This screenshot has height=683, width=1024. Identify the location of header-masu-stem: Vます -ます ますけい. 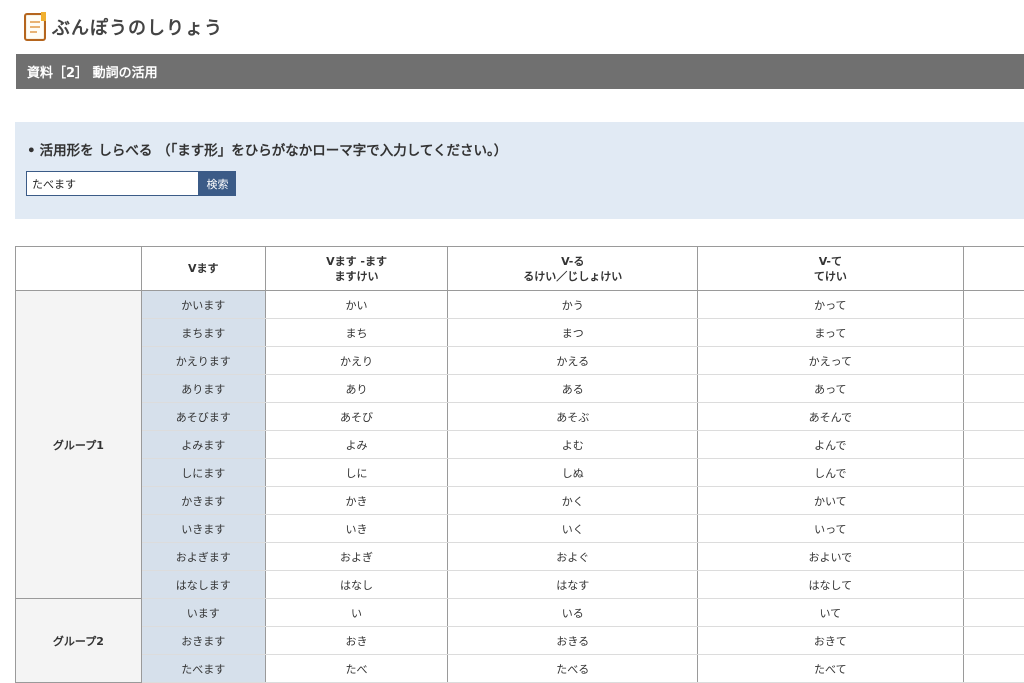
(356, 268).